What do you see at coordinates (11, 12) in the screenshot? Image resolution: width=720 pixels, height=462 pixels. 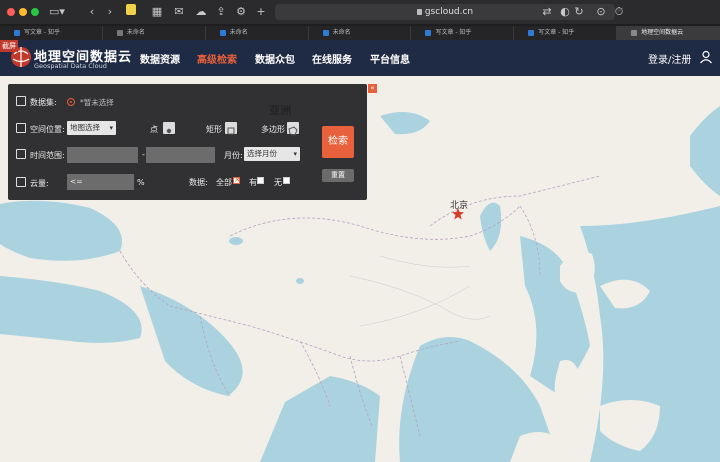 I see `close-window-button` at bounding box center [11, 12].